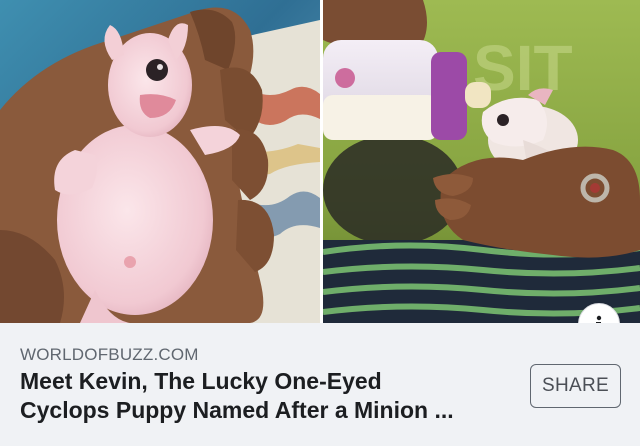 The image size is (640, 446). I want to click on source-domain: WORLDOFBUZZ.COM, so click(109, 354).